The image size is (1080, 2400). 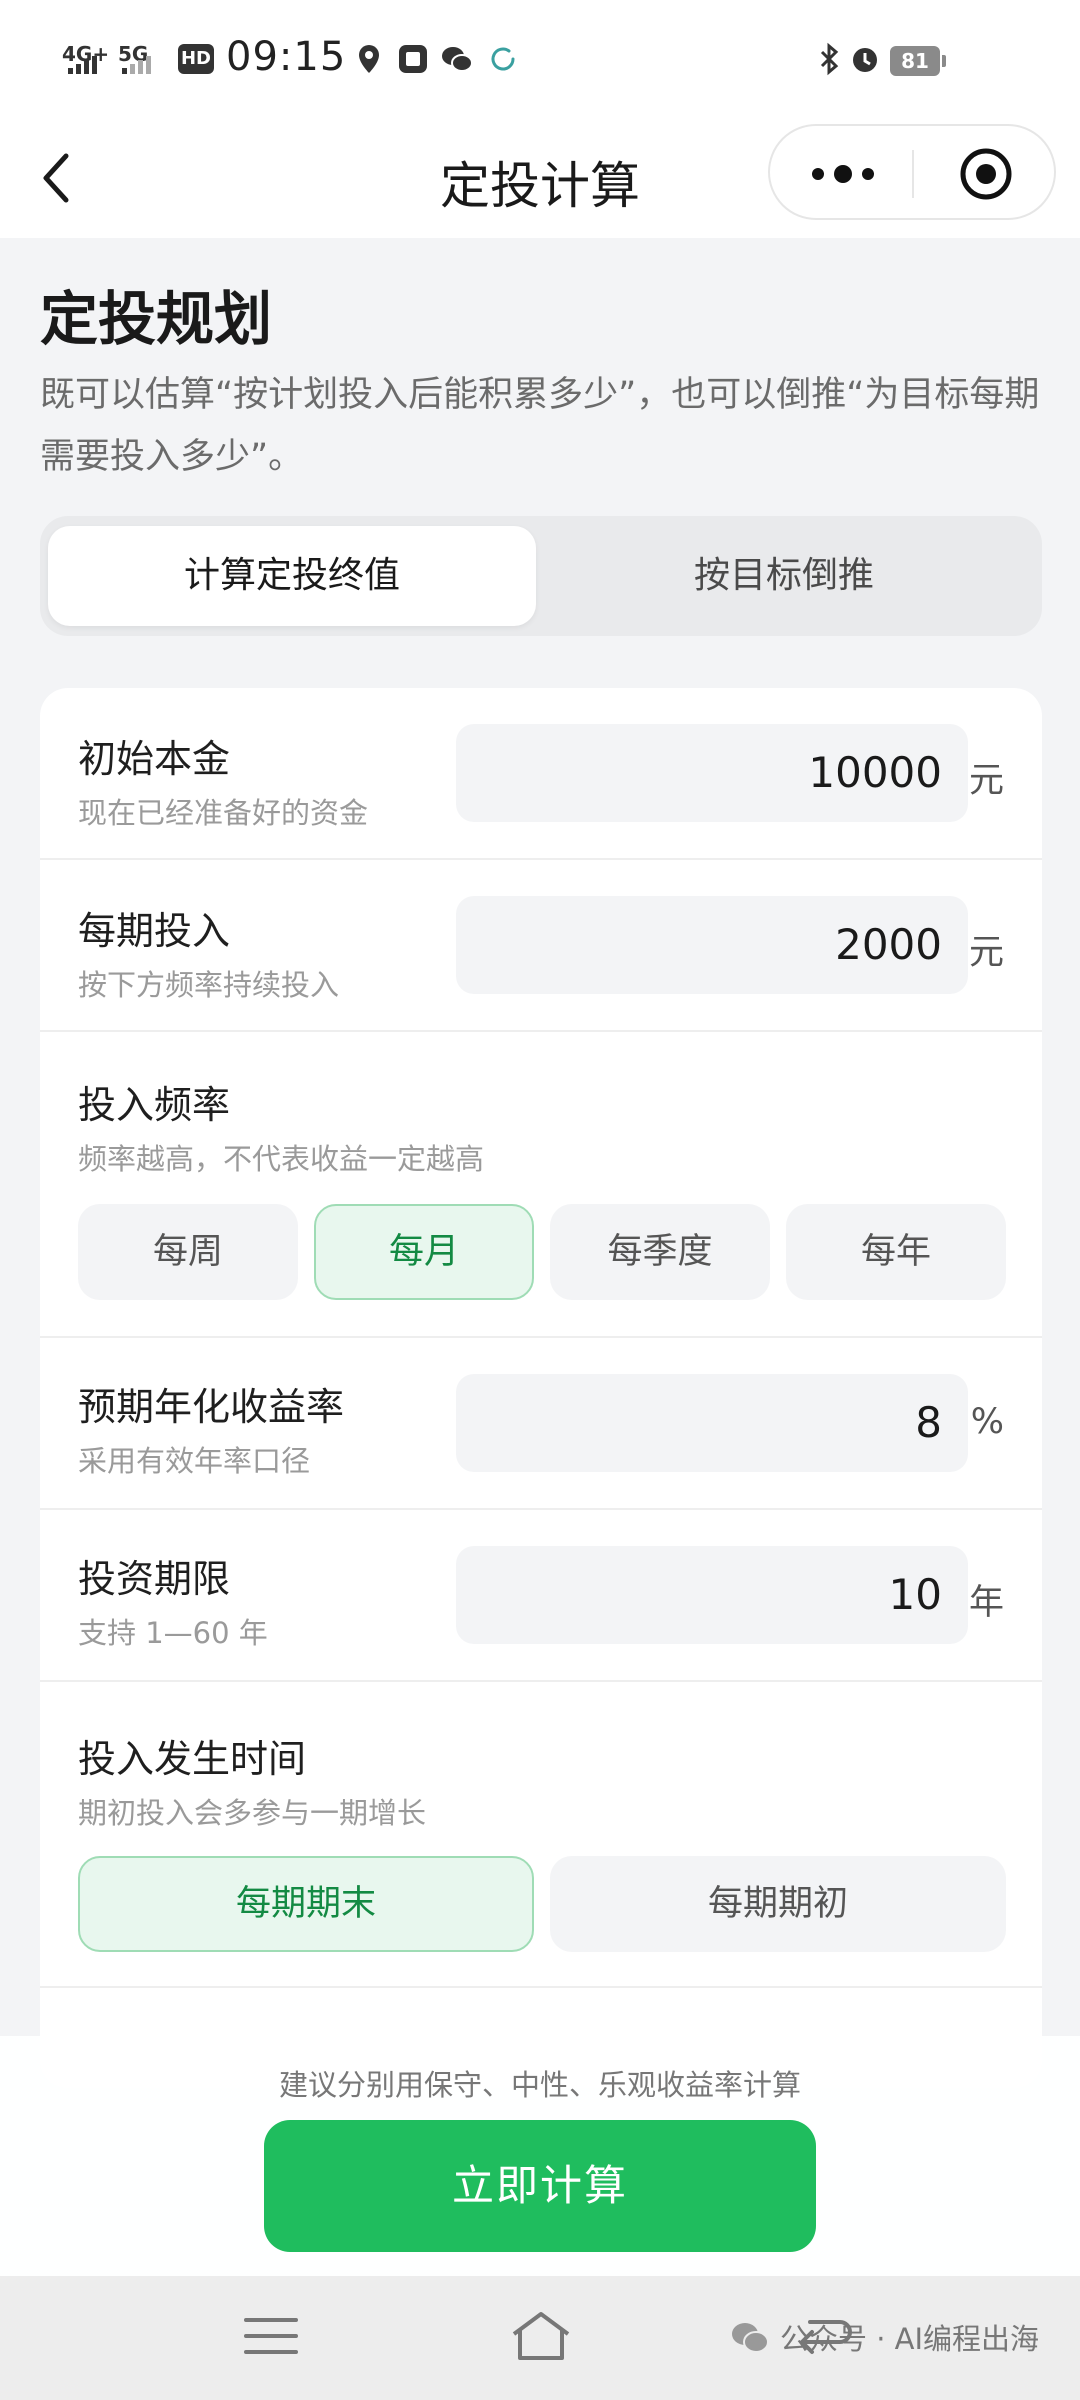 I want to click on frequency-row: 投入频率 频率越高，不代表收益一定越高 每周 每月 每季度 每年, so click(x=541, y=1185).